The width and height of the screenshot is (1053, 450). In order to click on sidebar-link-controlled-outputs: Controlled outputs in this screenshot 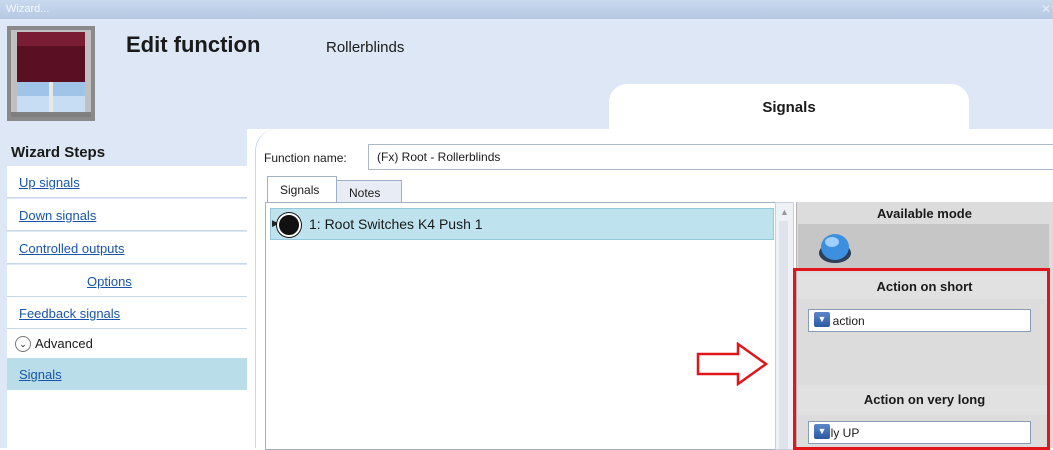, I will do `click(72, 248)`.